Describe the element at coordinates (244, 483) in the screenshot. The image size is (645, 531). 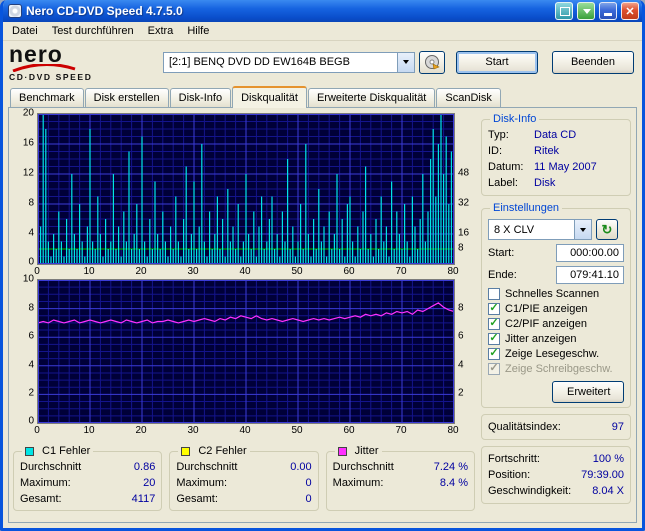
I see `info-row: Maximum: 0` at that location.